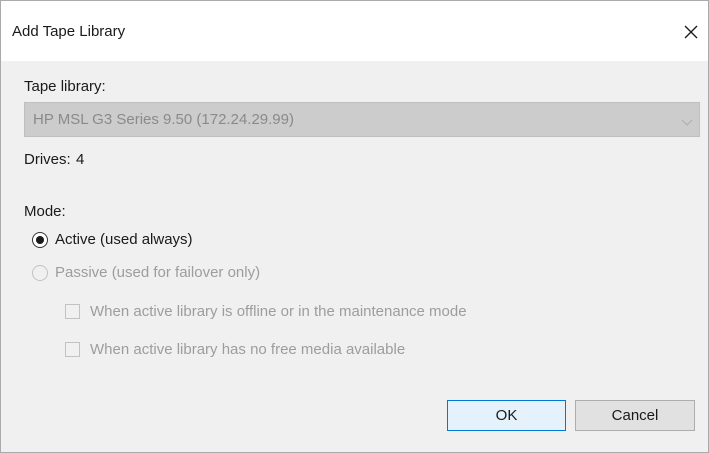  Describe the element at coordinates (40, 273) in the screenshot. I see `passive-mode-radio` at that location.